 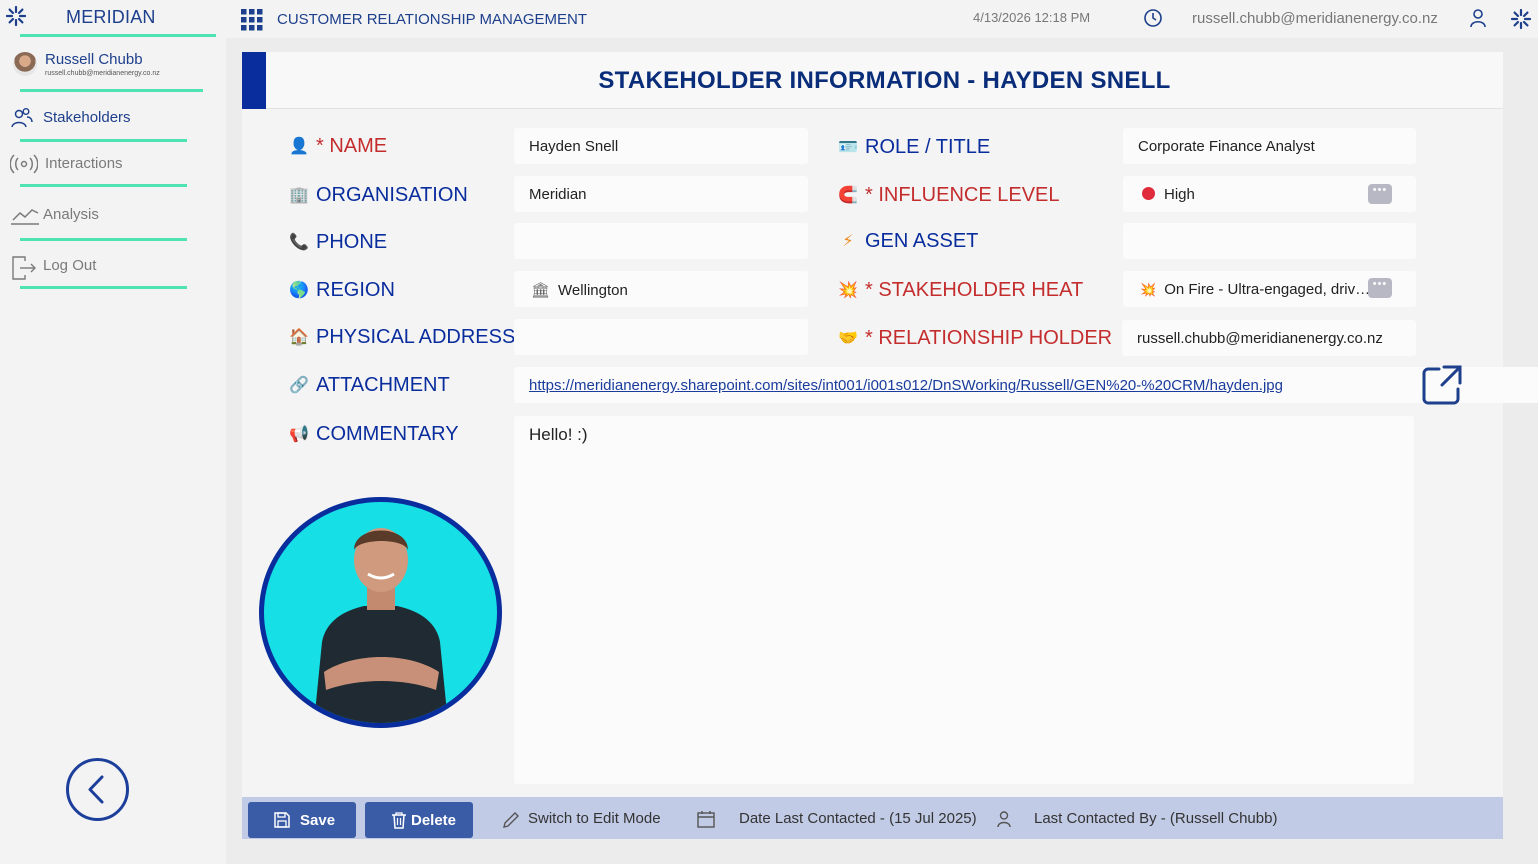 What do you see at coordinates (1380, 194) in the screenshot?
I see `influence-options-button: •••` at bounding box center [1380, 194].